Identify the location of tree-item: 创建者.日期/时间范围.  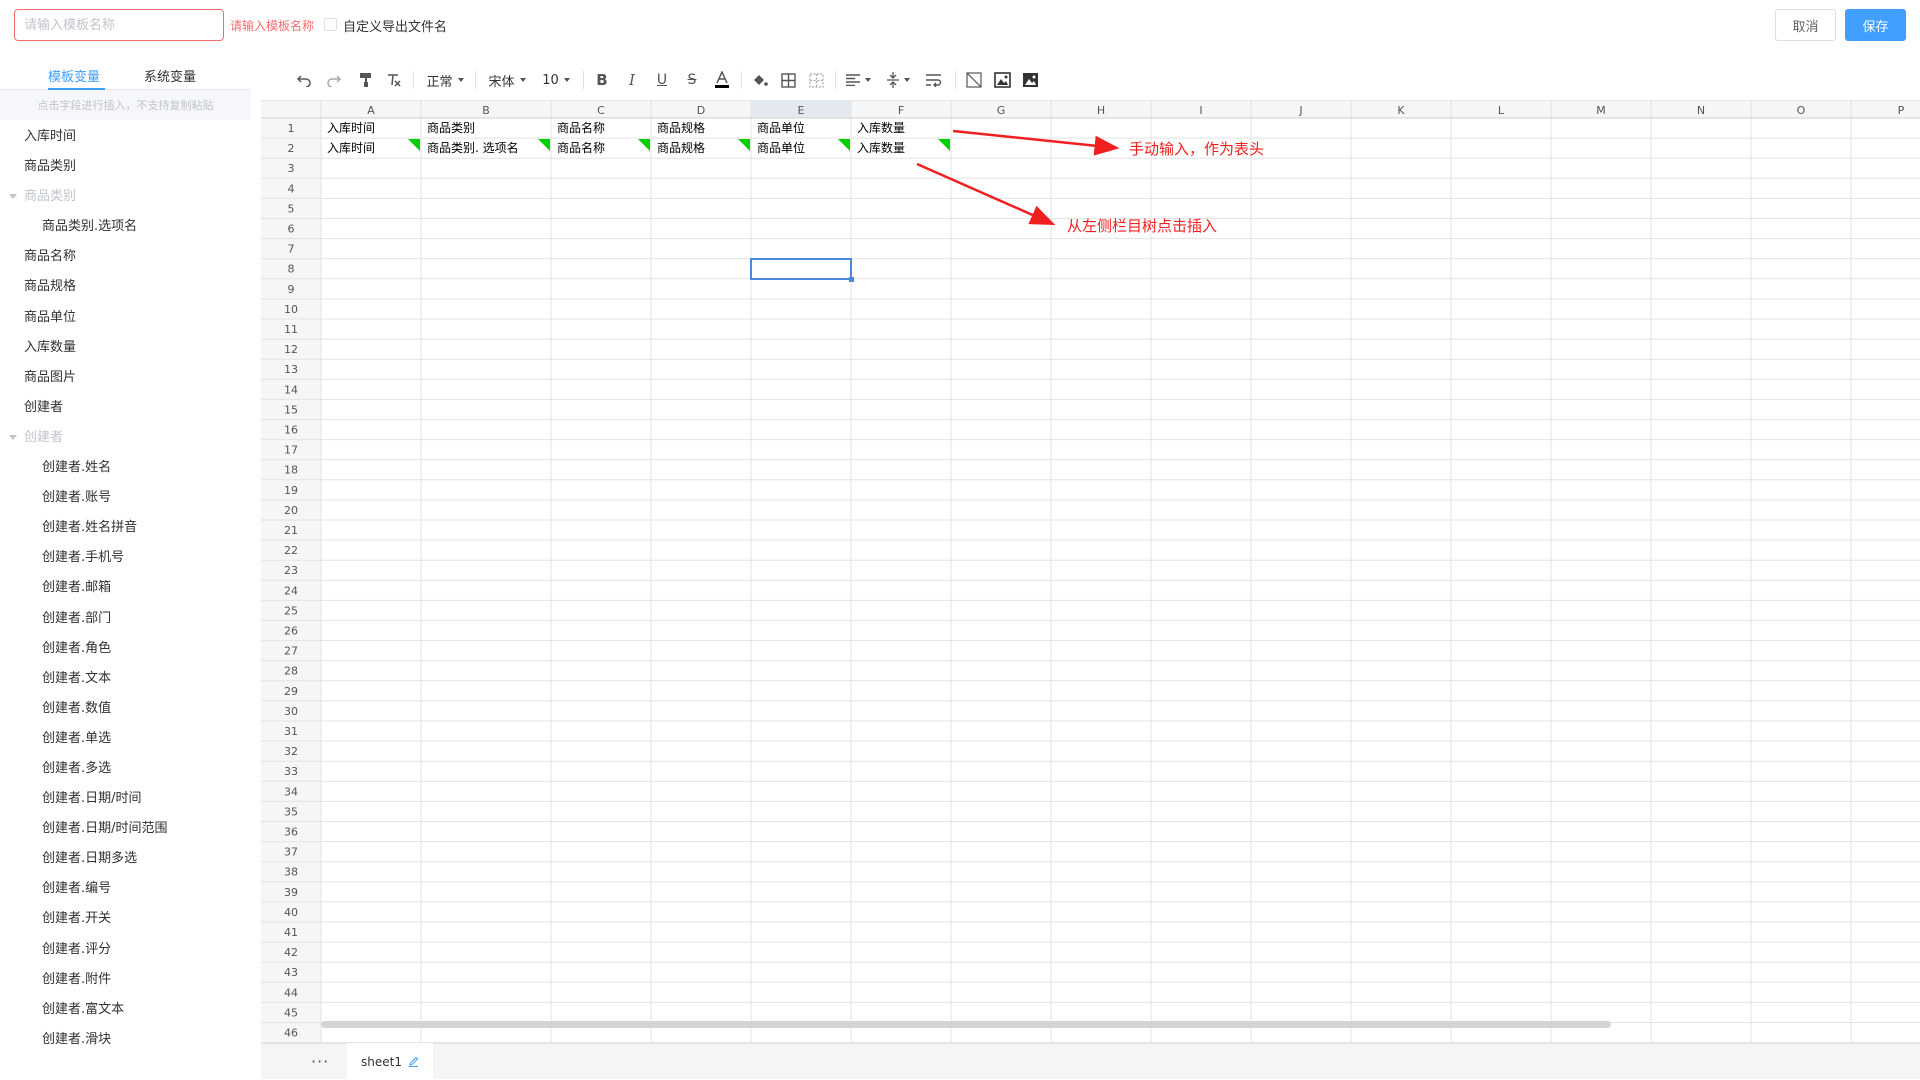
(125, 829).